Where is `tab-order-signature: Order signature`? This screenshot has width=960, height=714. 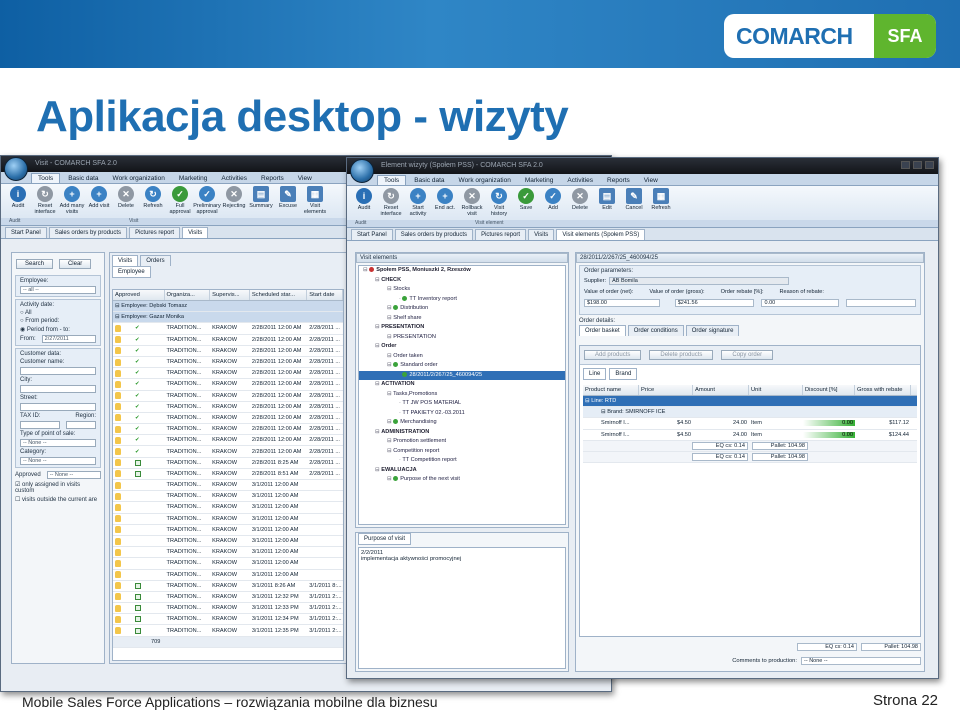
tab-order-signature: Order signature is located at coordinates (712, 330).